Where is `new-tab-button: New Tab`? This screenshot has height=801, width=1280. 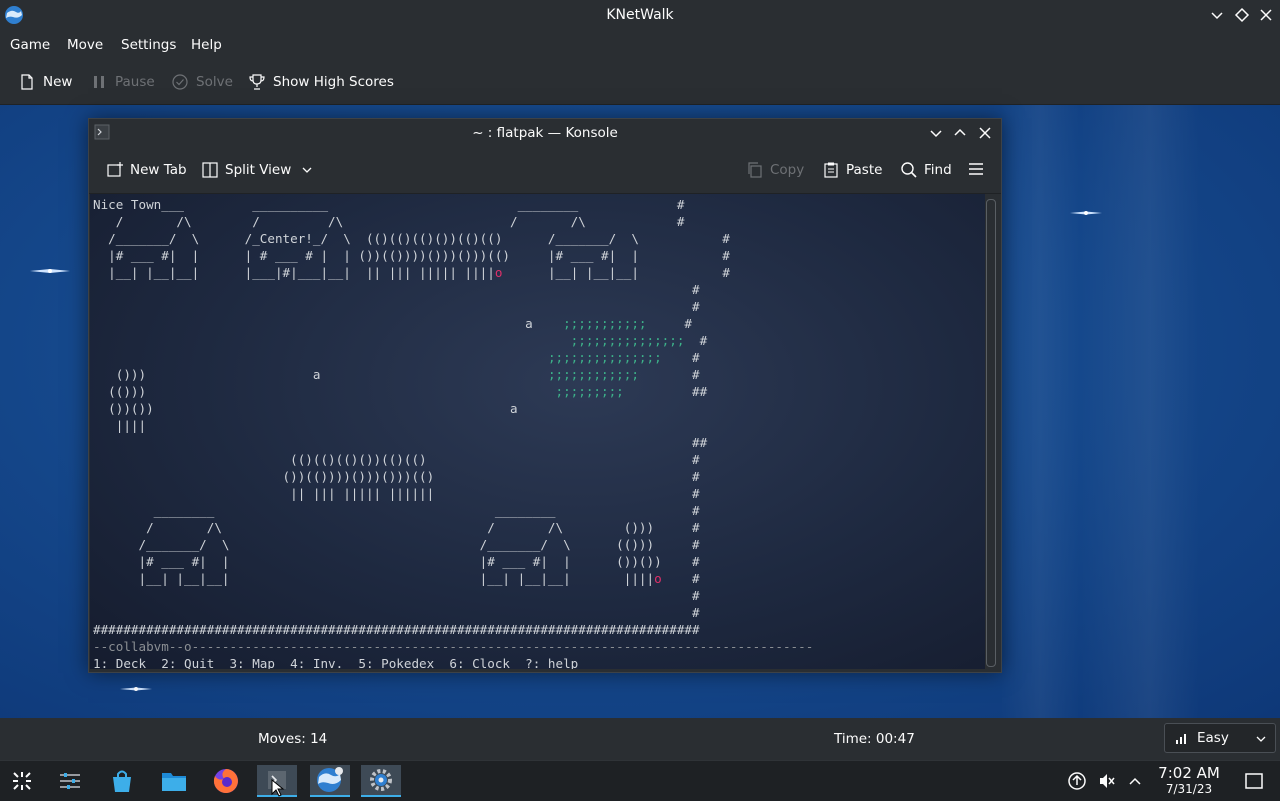 new-tab-button: New Tab is located at coordinates (146, 170).